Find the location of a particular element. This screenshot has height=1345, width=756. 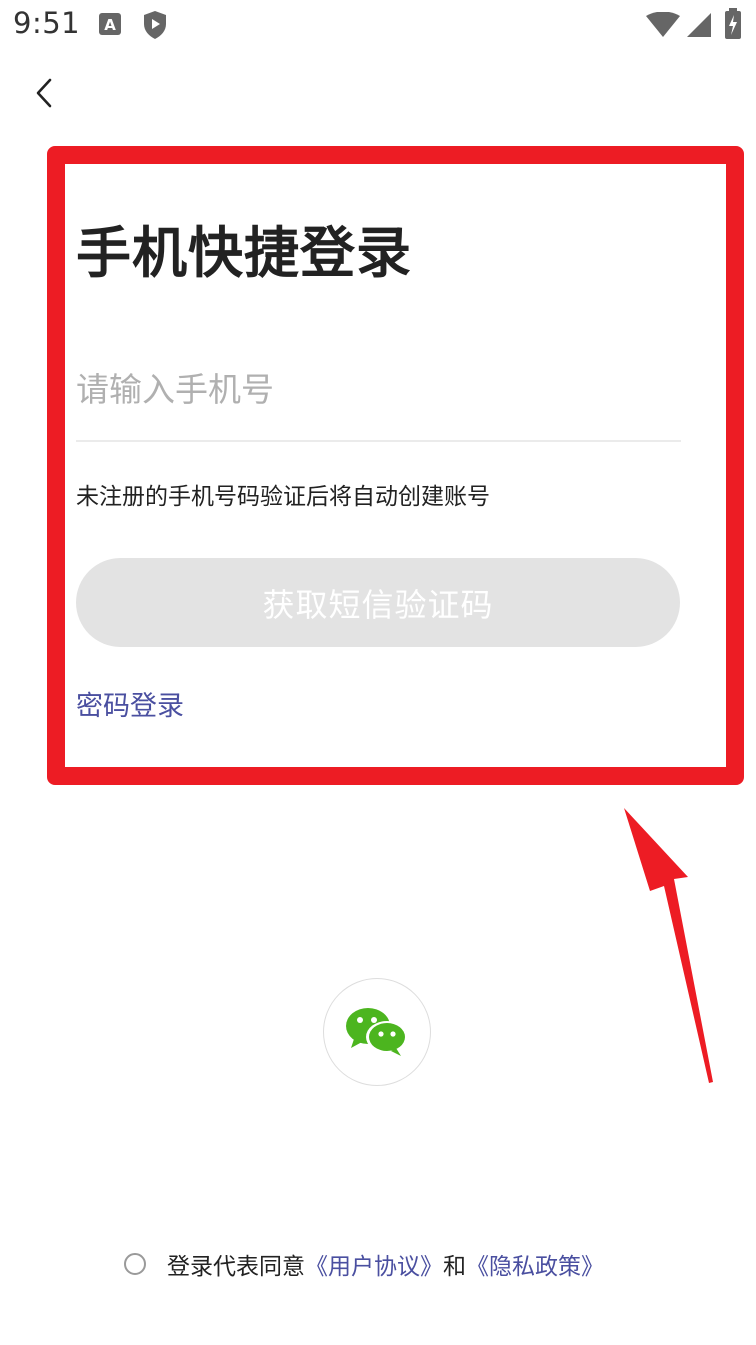

hint-text: 未注册的手机号码验证后将自动创建账号 is located at coordinates (283, 497).